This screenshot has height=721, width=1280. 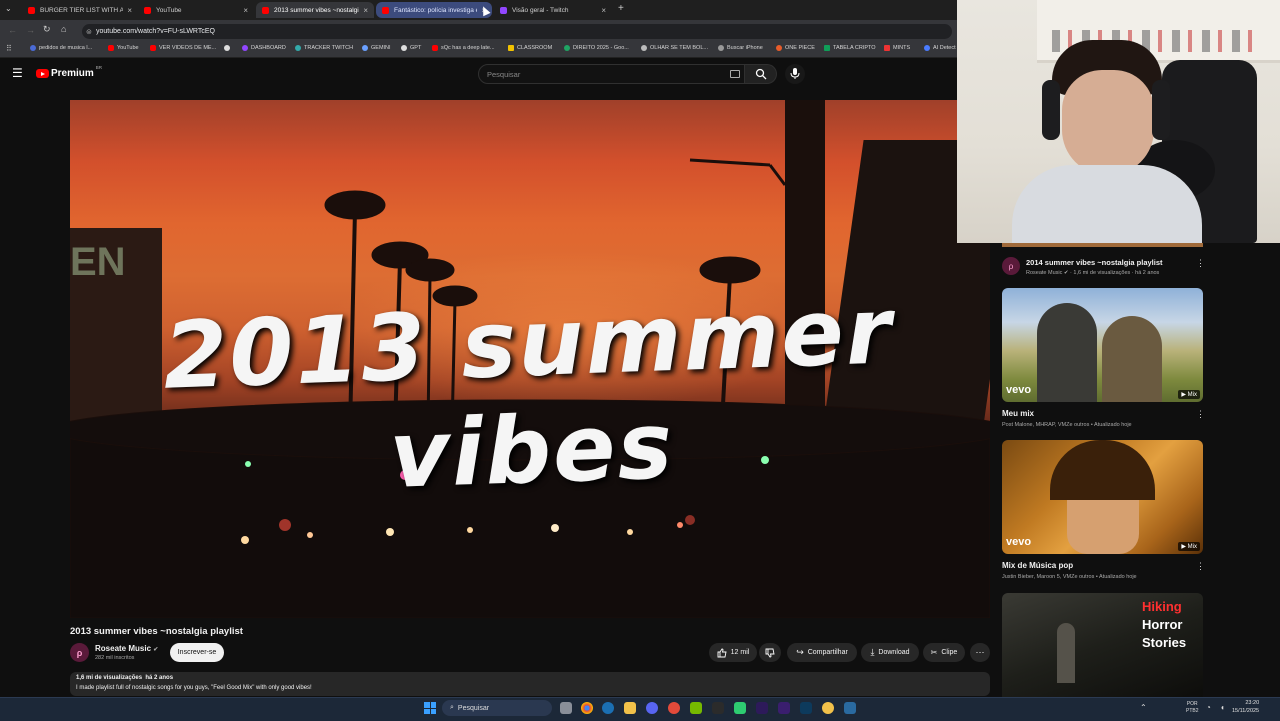 I want to click on gemini-icon, so click(x=365, y=48).